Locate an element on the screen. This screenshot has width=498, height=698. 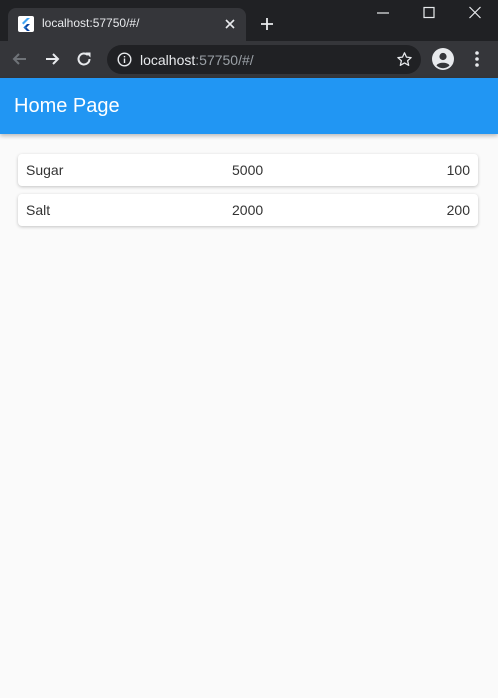
item-quantity: 2000 is located at coordinates (248, 210).